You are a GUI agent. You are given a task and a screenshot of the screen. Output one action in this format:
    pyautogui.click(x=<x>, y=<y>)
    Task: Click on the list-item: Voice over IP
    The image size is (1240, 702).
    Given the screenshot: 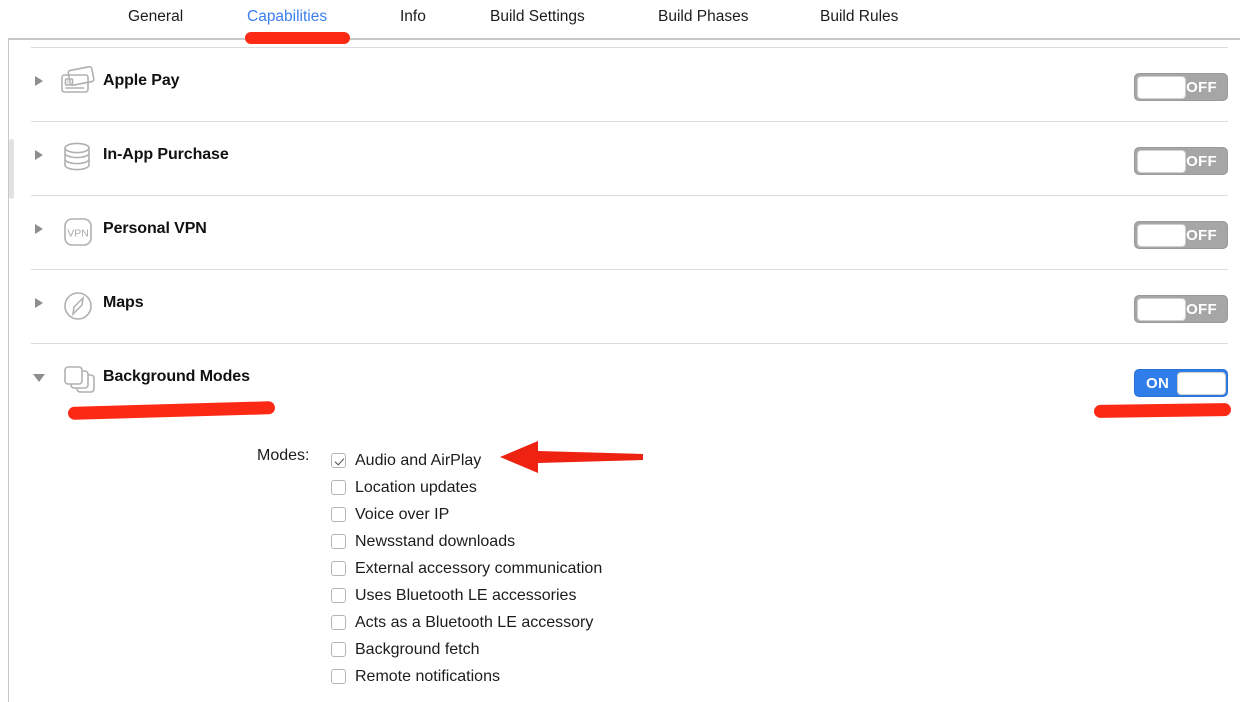 What is the action you would take?
    pyautogui.click(x=466, y=514)
    